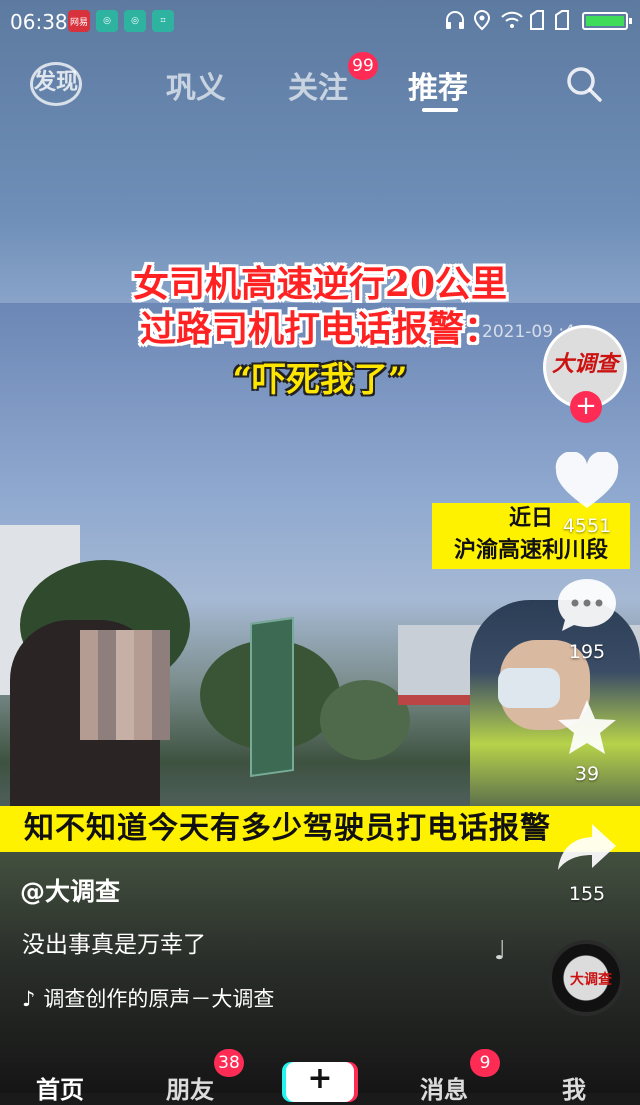  I want to click on share-count: 155, so click(587, 894).